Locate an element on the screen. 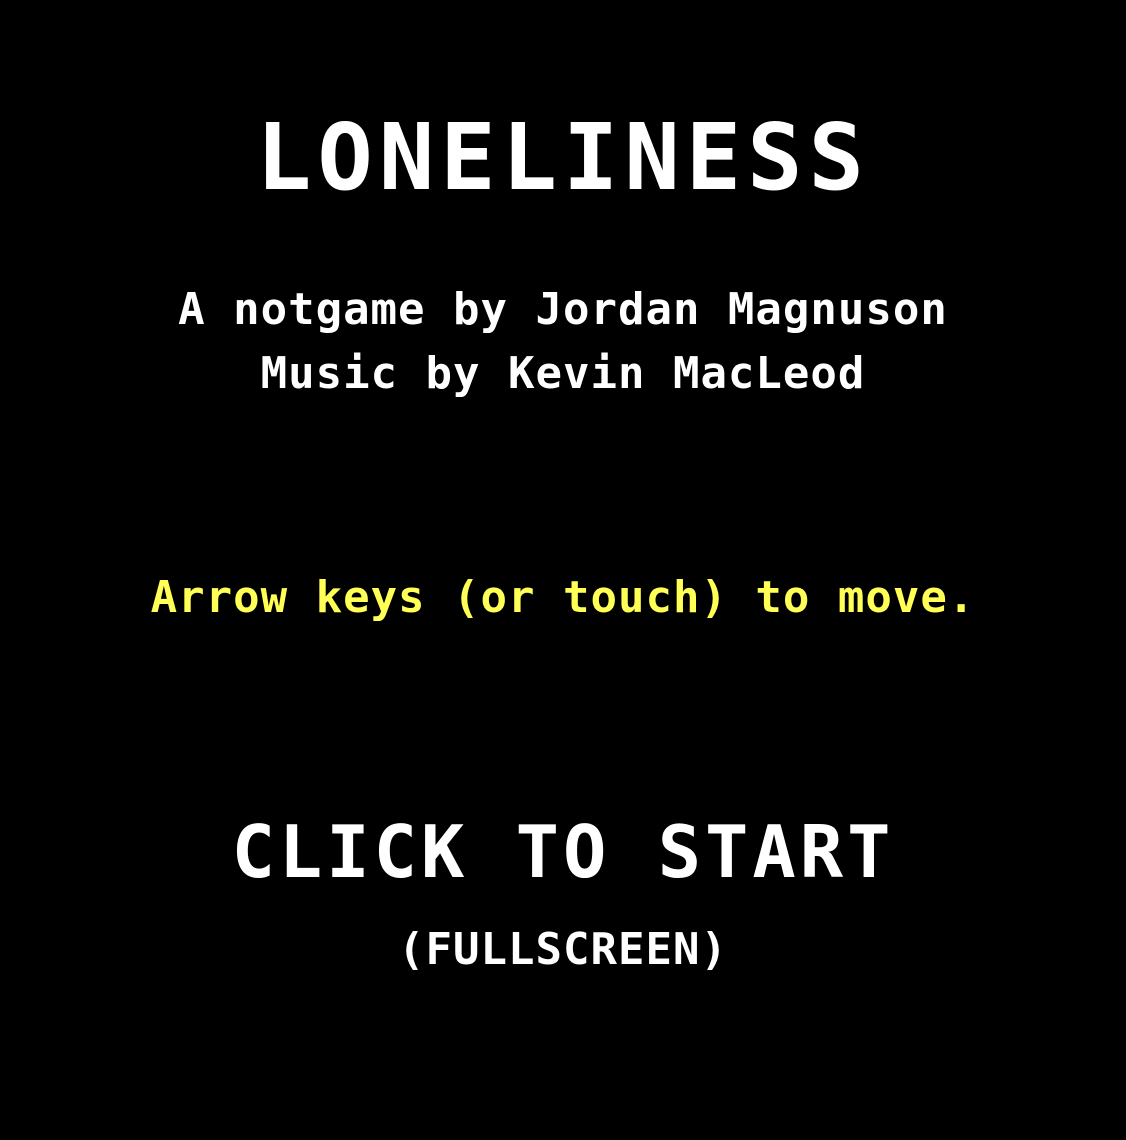 Image resolution: width=1126 pixels, height=1140 pixels. click-to-start-button: CLICK TO START is located at coordinates (563, 852).